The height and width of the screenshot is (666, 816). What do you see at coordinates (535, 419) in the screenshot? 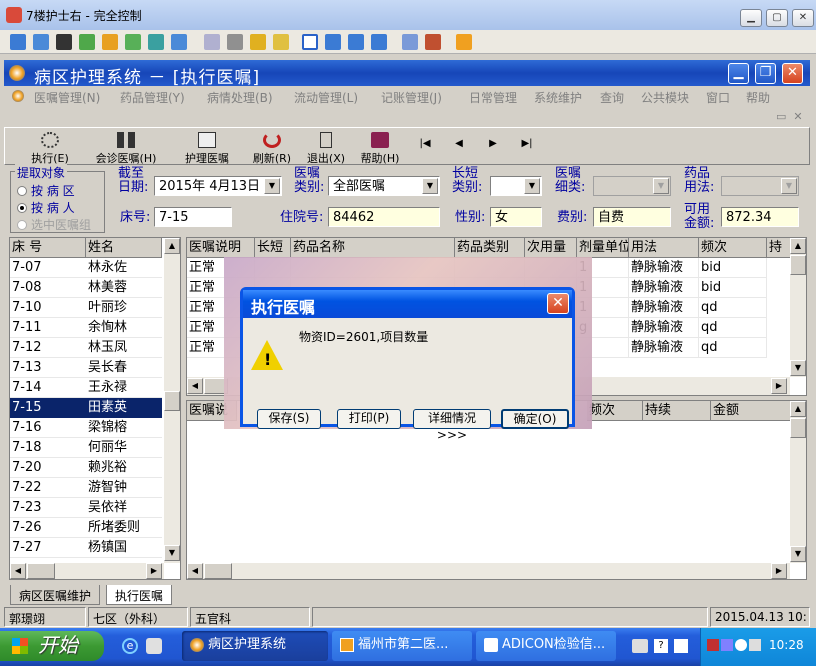
I see `dialog-ok-button: 确定(O)` at bounding box center [535, 419].